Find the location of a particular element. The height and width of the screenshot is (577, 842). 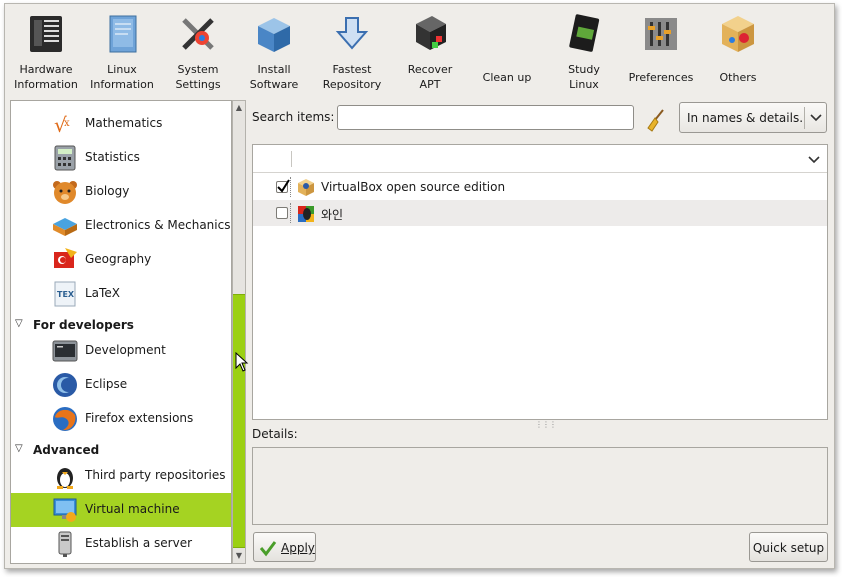

category-third-party-repositories: Third party repositories is located at coordinates (121, 476).